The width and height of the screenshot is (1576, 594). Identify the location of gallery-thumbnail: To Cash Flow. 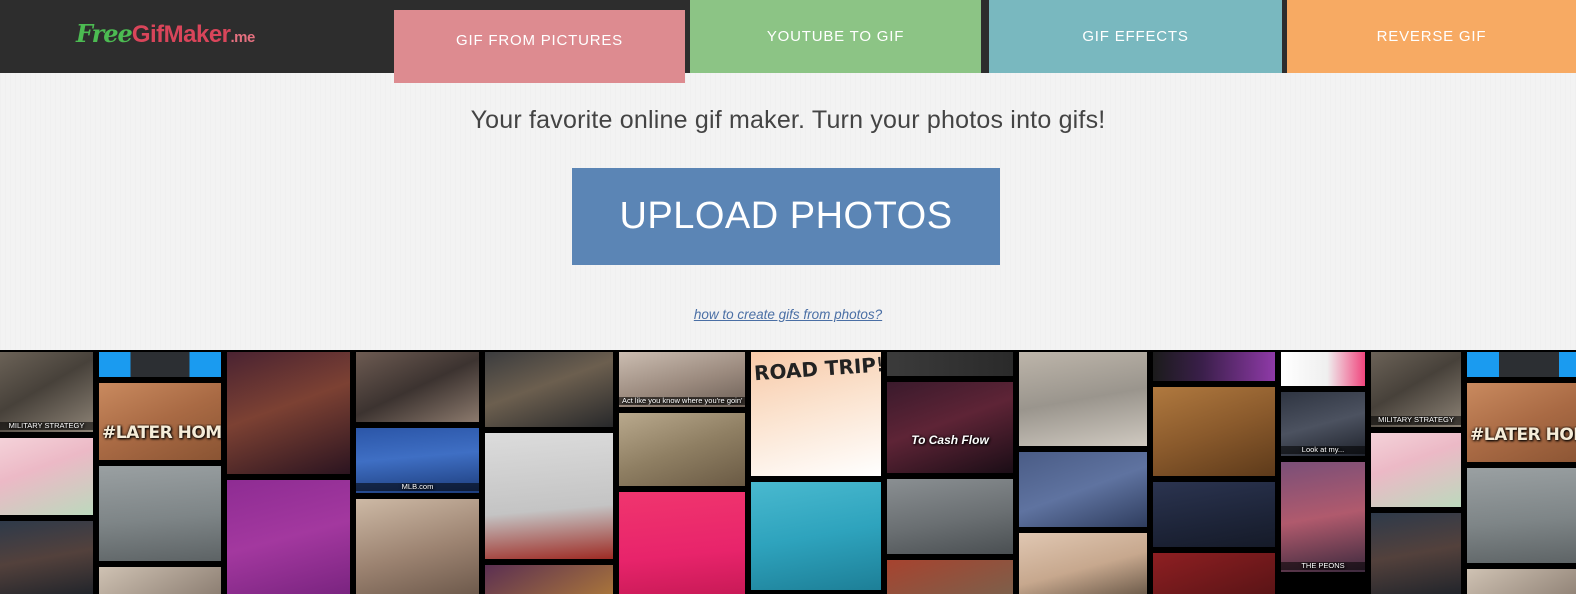
(950, 427).